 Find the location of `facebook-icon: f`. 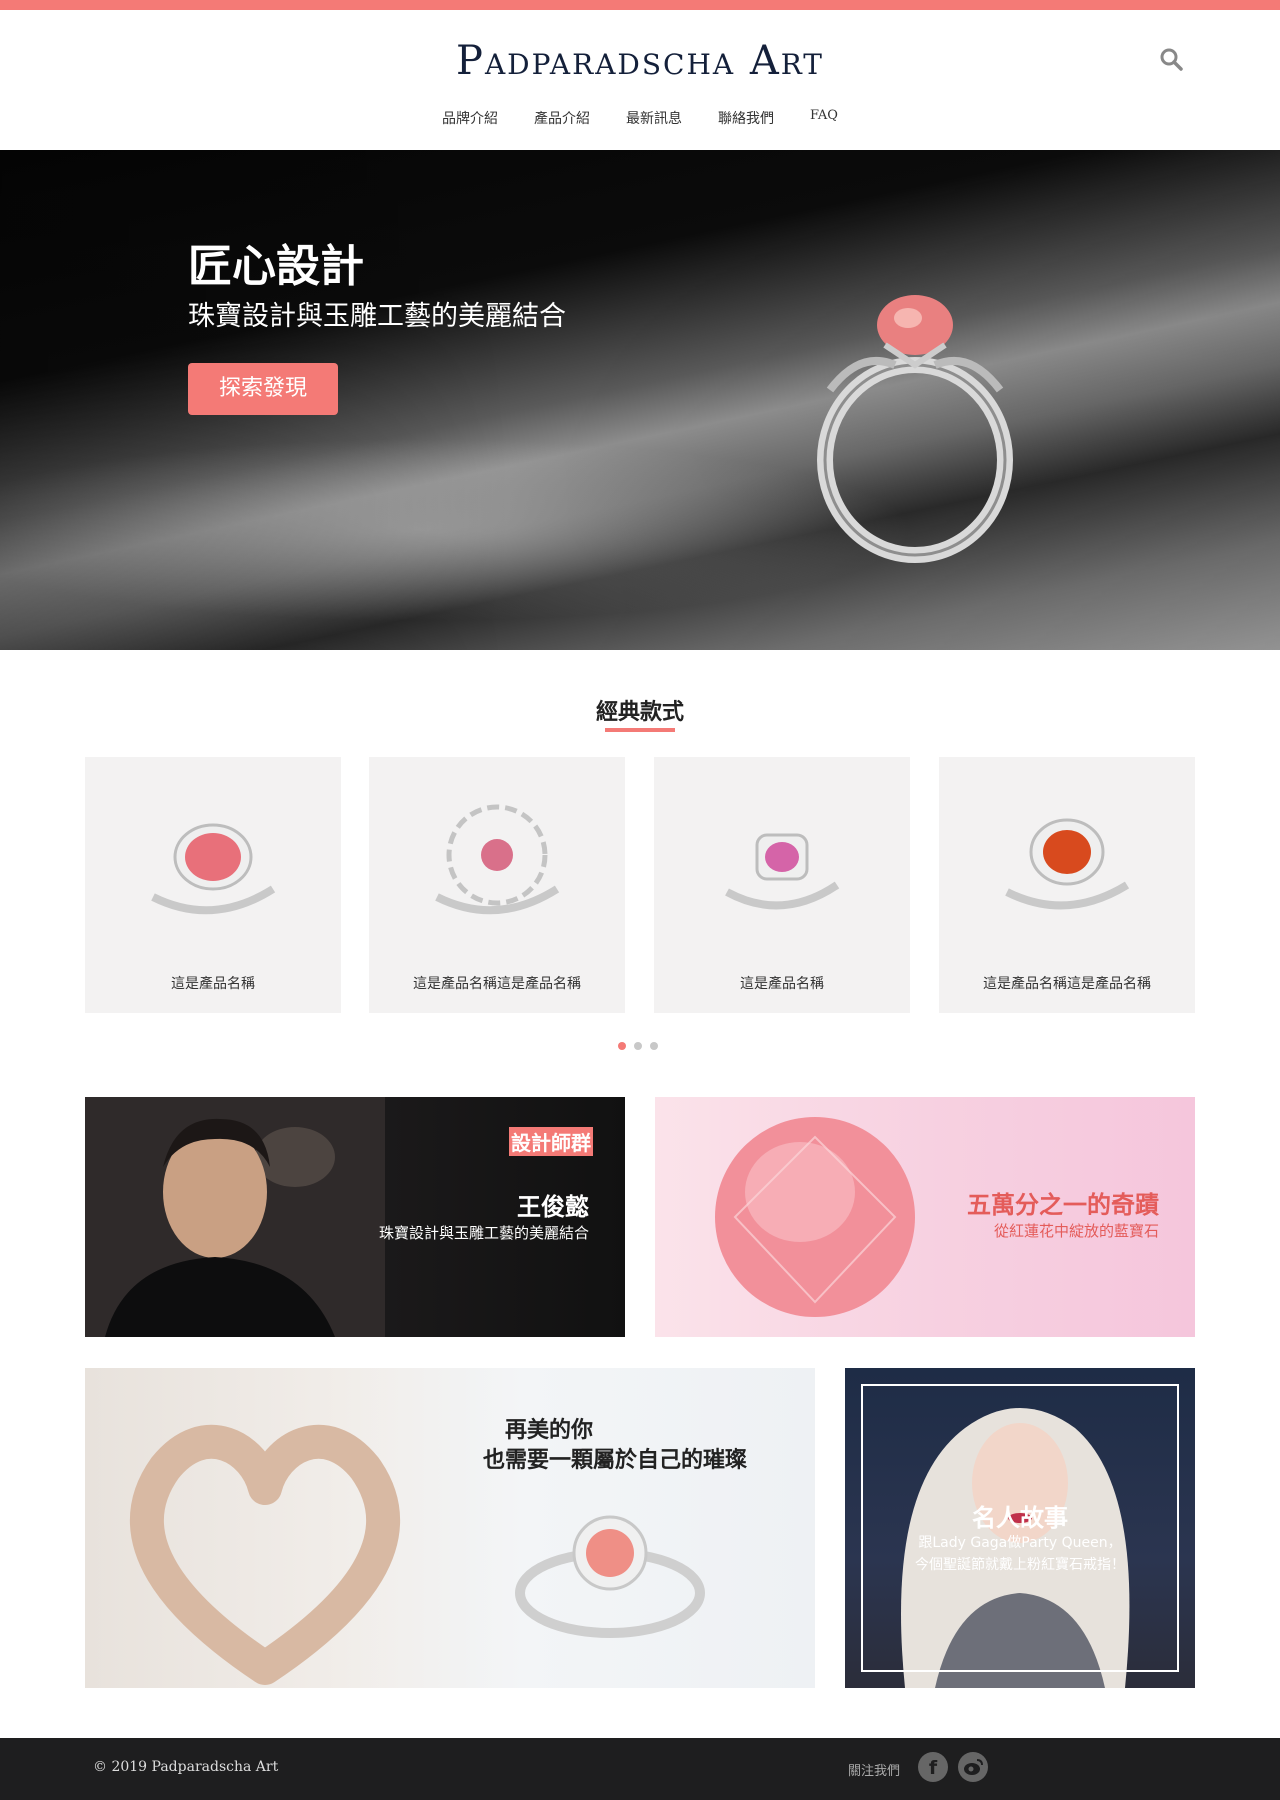

facebook-icon: f is located at coordinates (933, 1767).